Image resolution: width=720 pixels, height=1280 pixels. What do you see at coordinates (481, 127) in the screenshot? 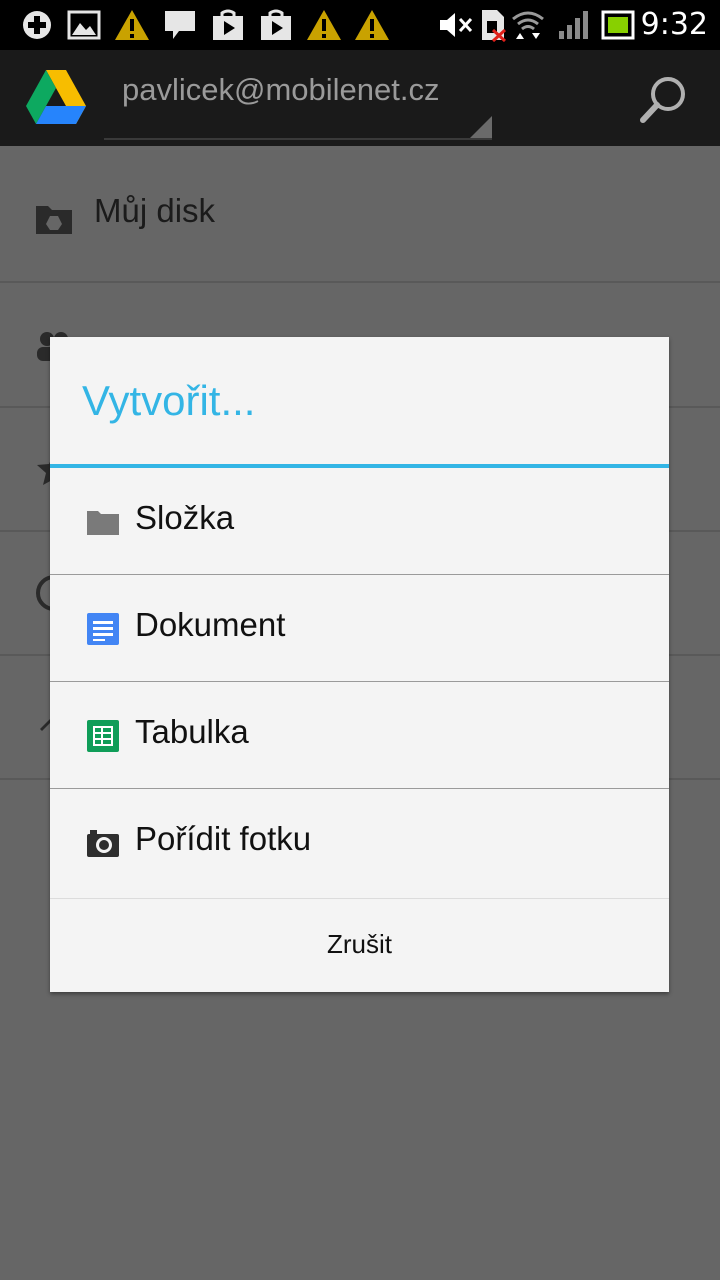
I see `dropdown-caret-icon` at bounding box center [481, 127].